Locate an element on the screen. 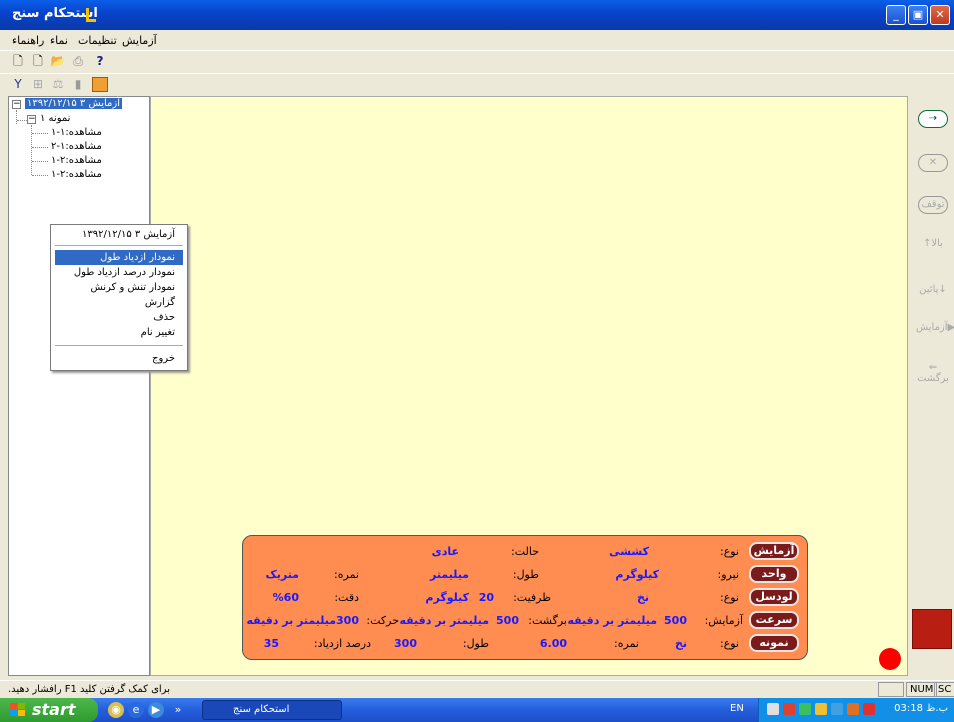 This screenshot has width=954, height=722. label-force: نیرو: is located at coordinates (728, 574).